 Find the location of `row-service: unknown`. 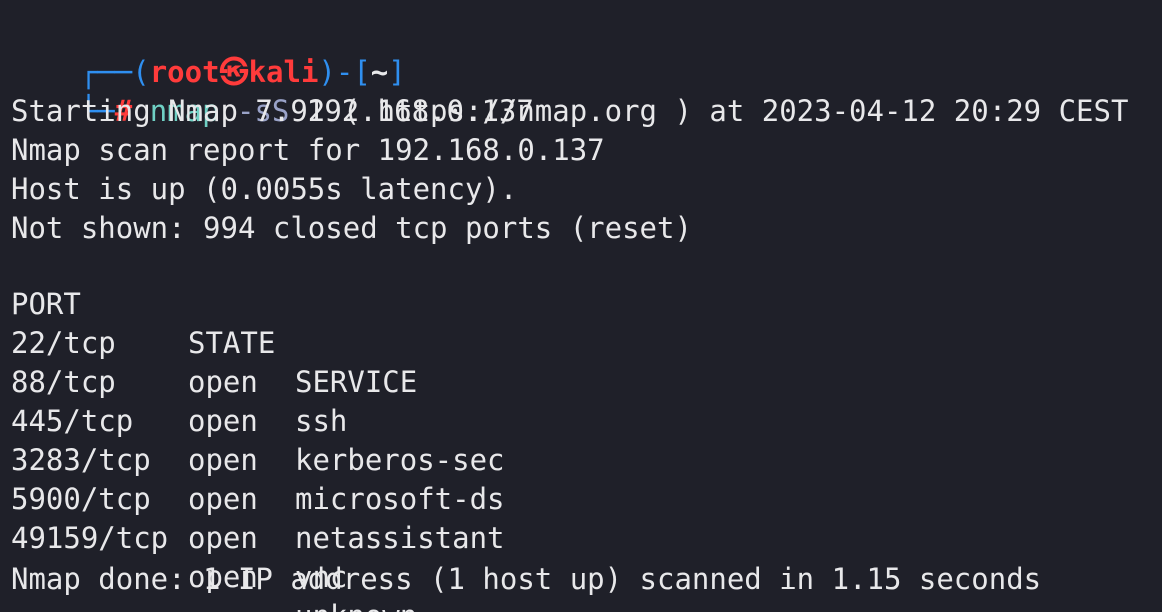

row-service: unknown is located at coordinates (356, 604).